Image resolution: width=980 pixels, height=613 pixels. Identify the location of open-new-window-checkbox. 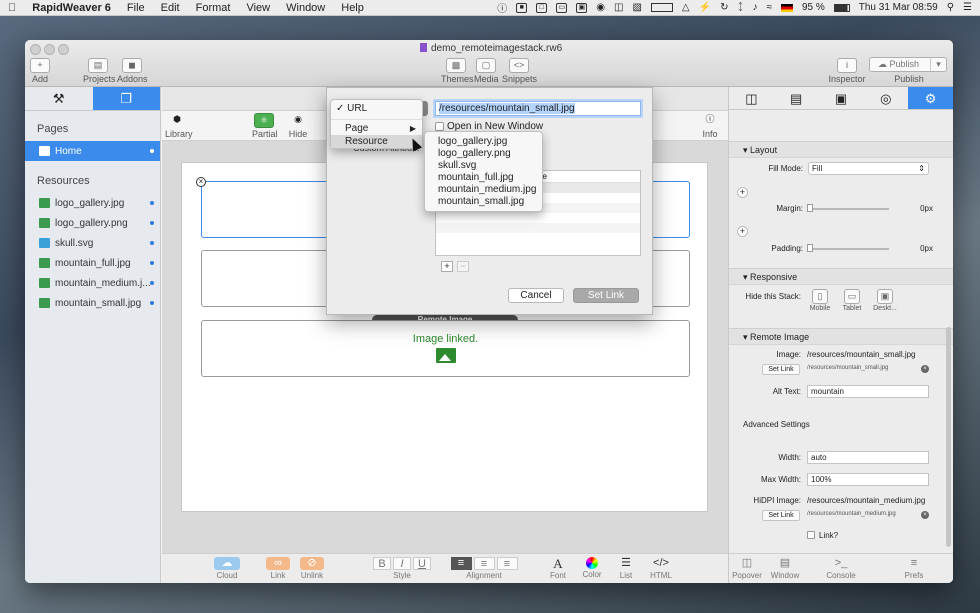
(439, 126).